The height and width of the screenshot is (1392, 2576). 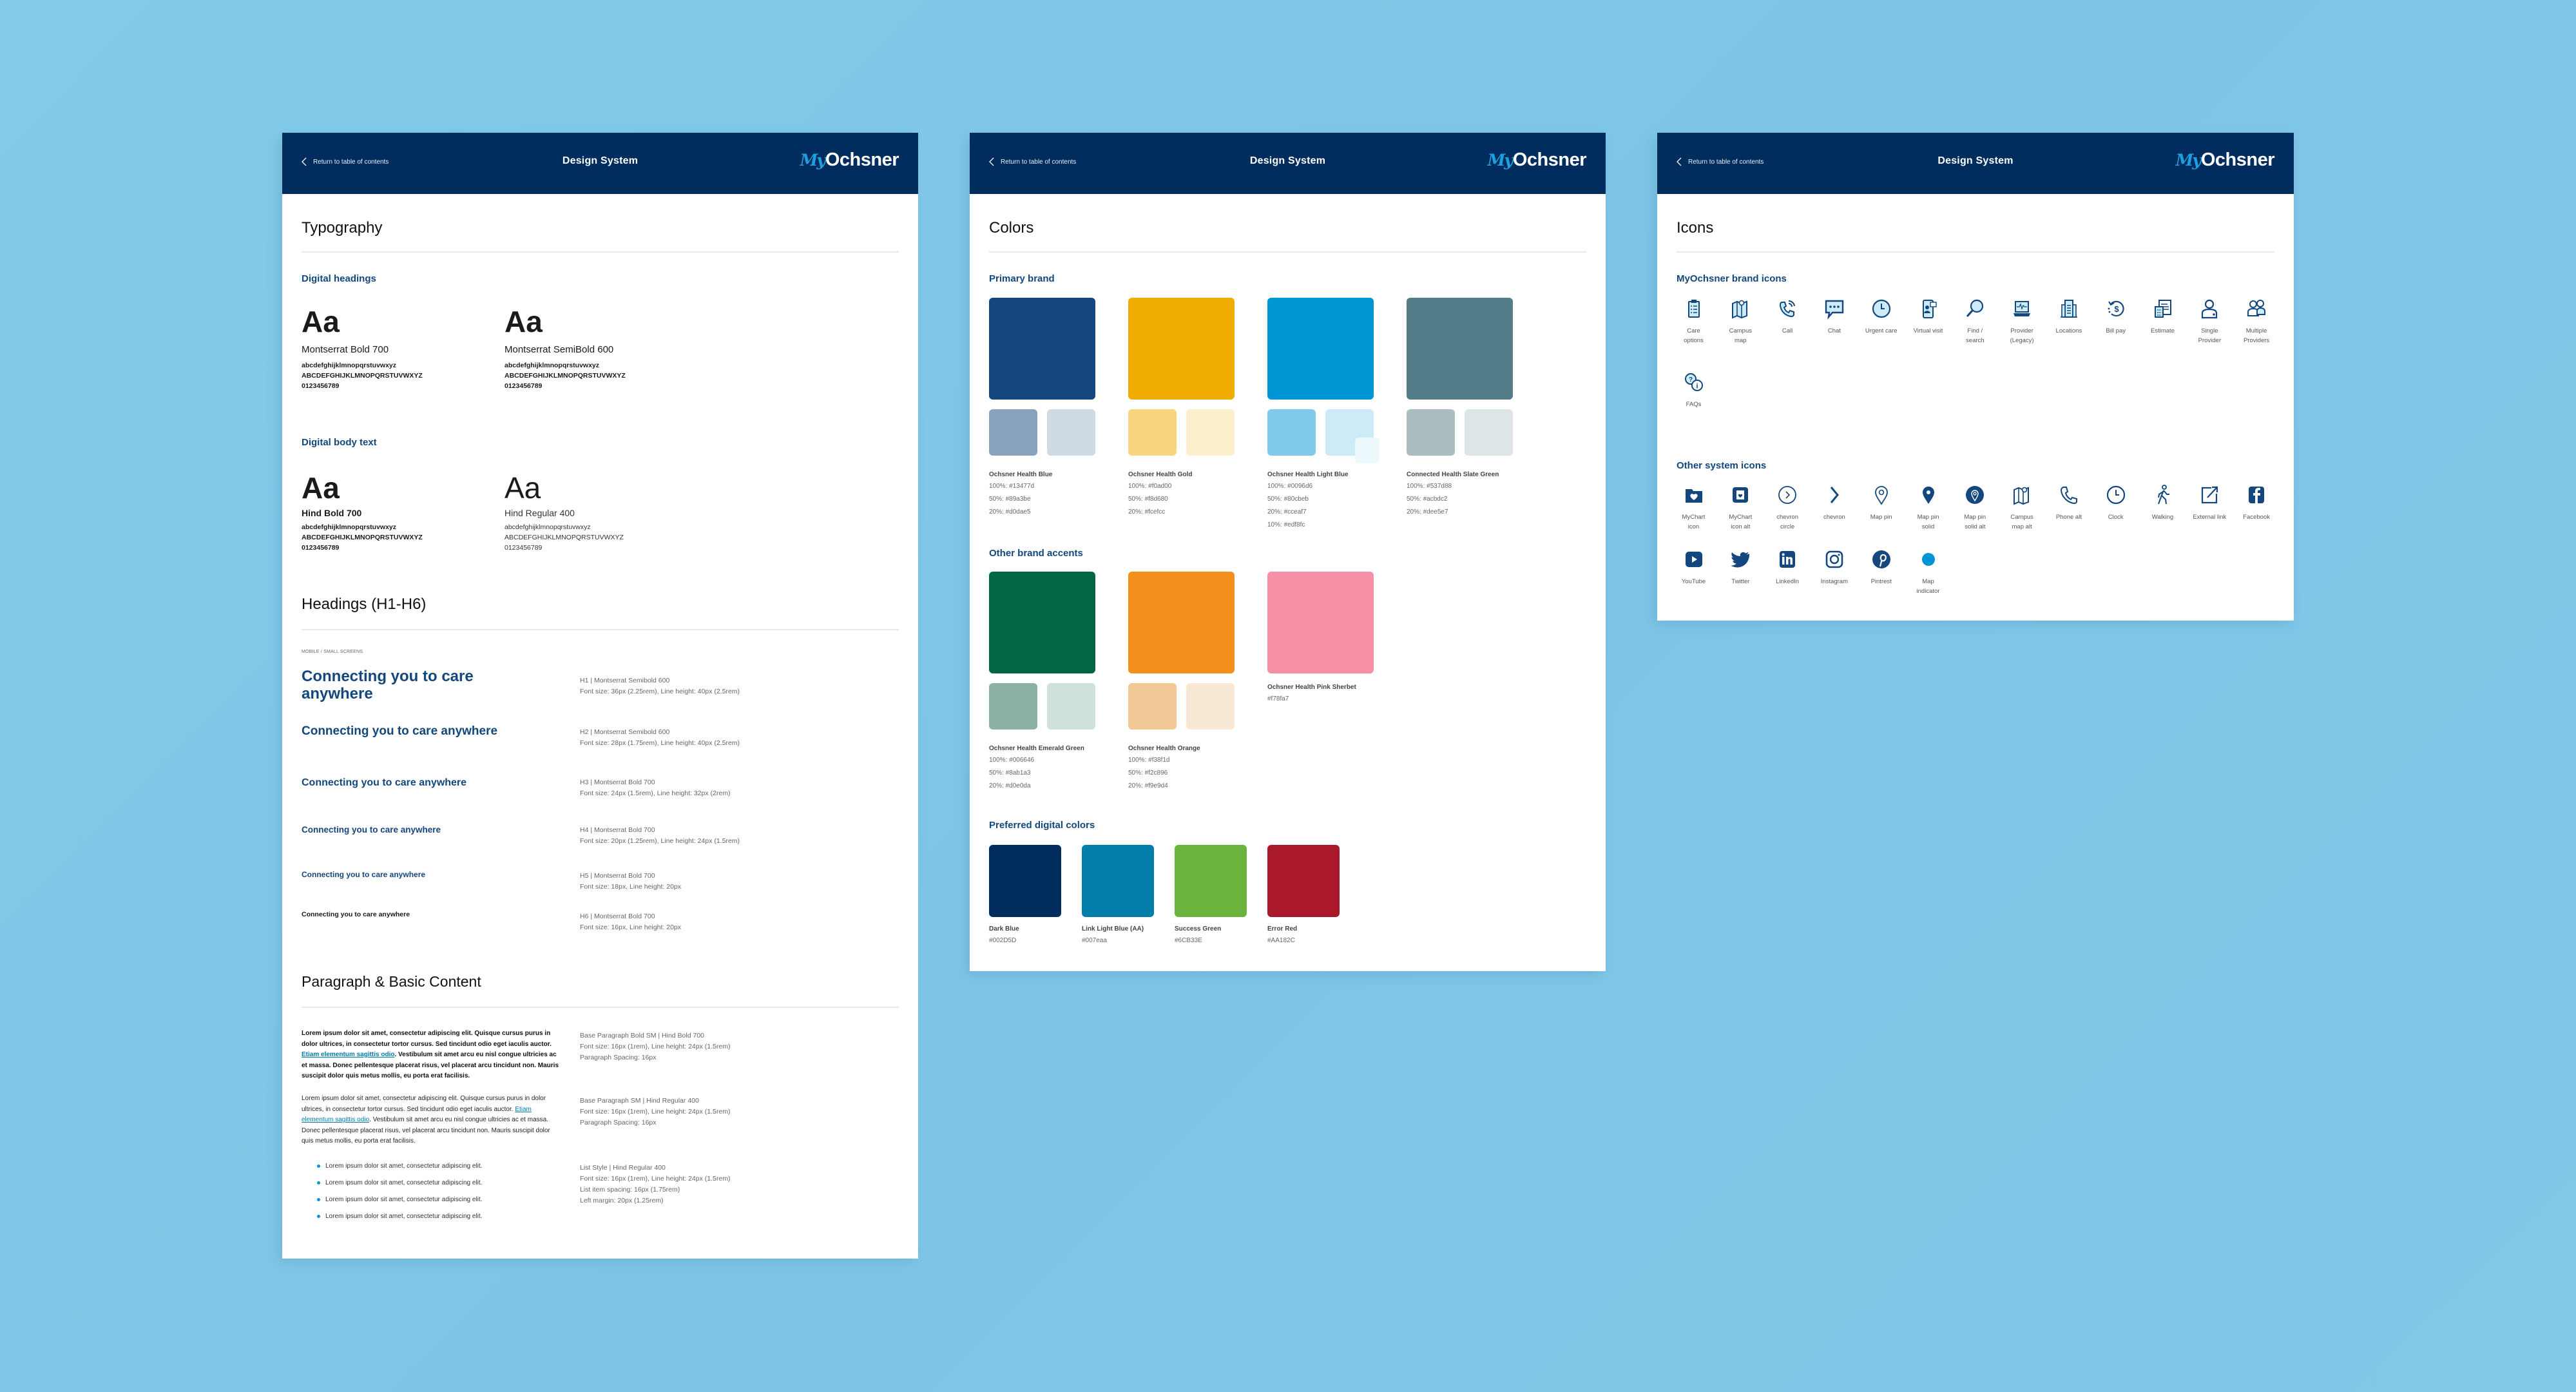 What do you see at coordinates (1788, 581) in the screenshot?
I see `icon-label: LinkedIn` at bounding box center [1788, 581].